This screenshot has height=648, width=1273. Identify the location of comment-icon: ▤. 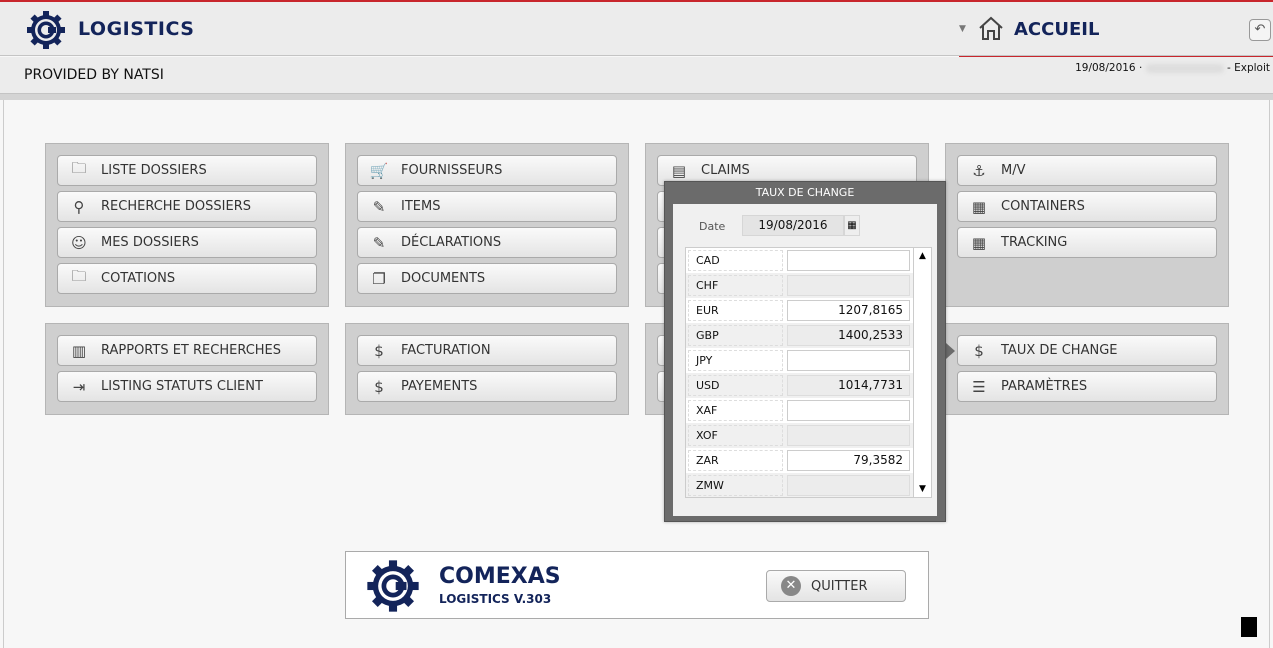
(679, 170).